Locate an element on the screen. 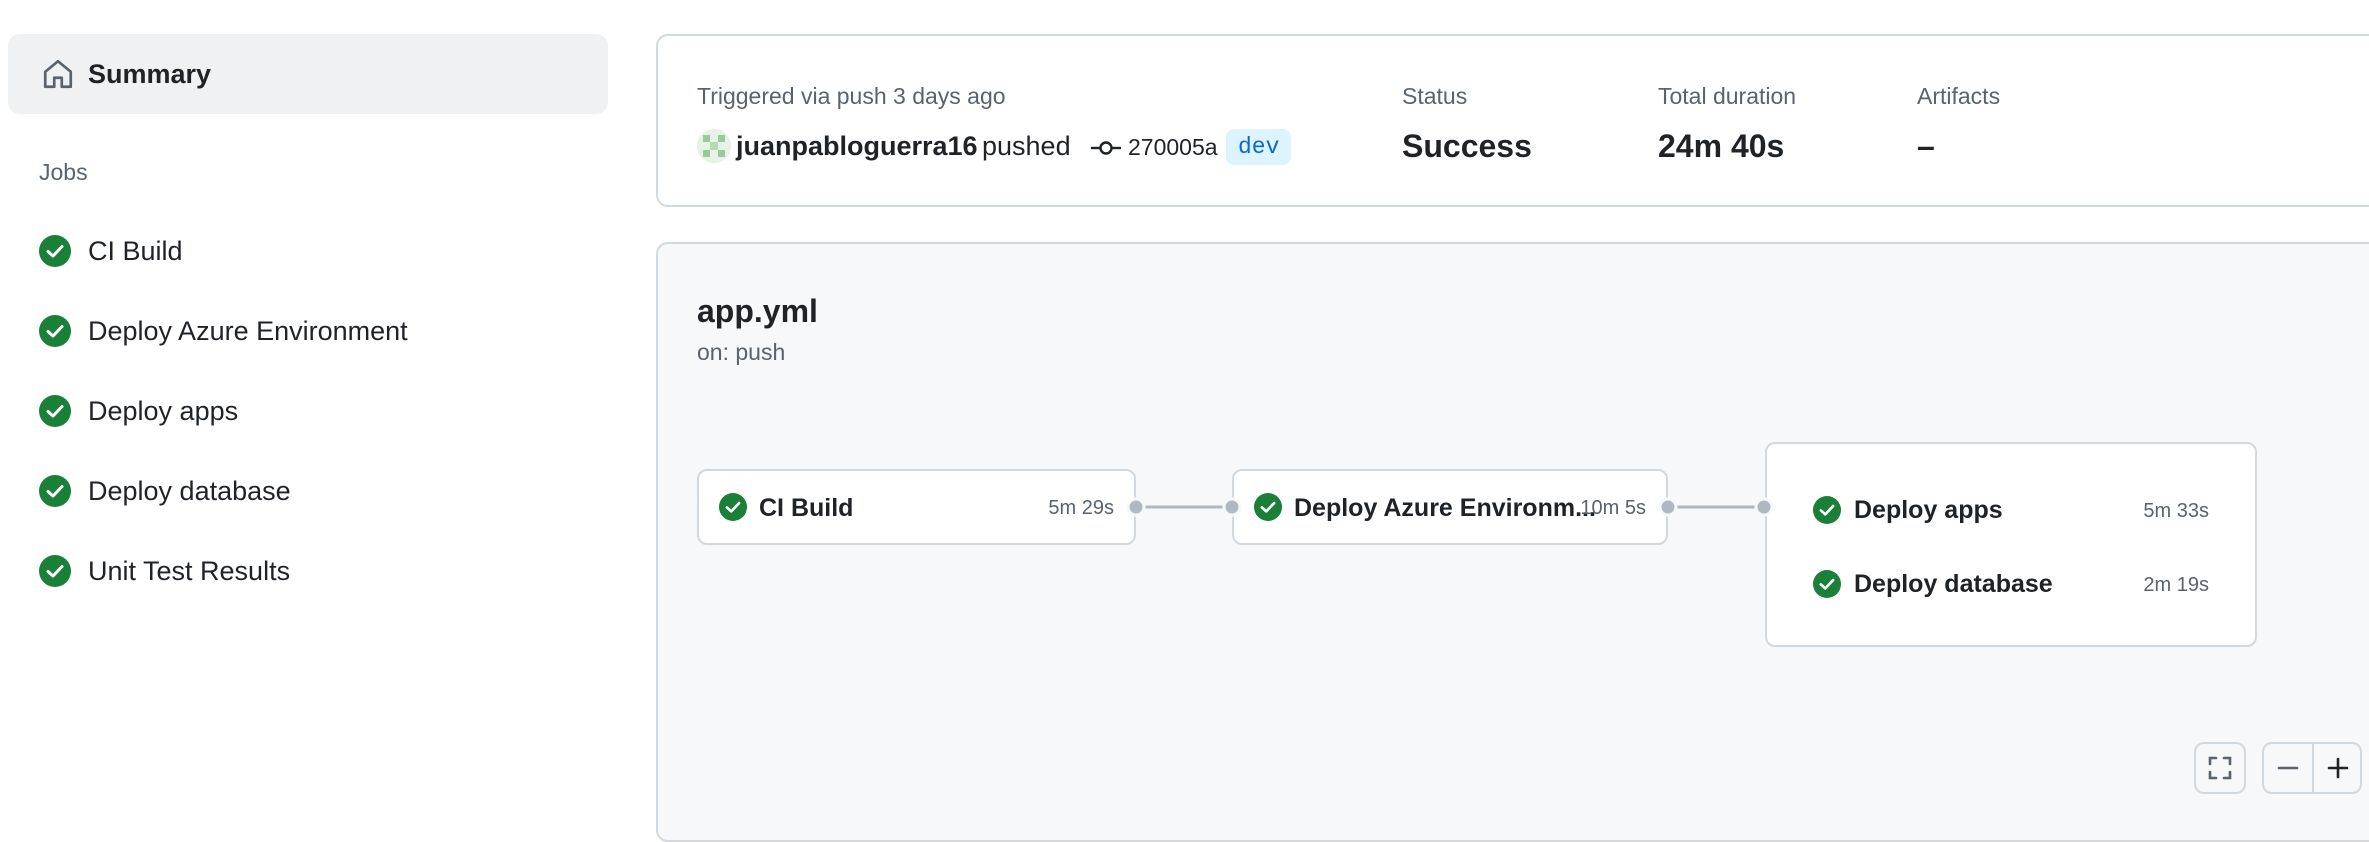 The image size is (2369, 842). fullscreen-icon is located at coordinates (2220, 768).